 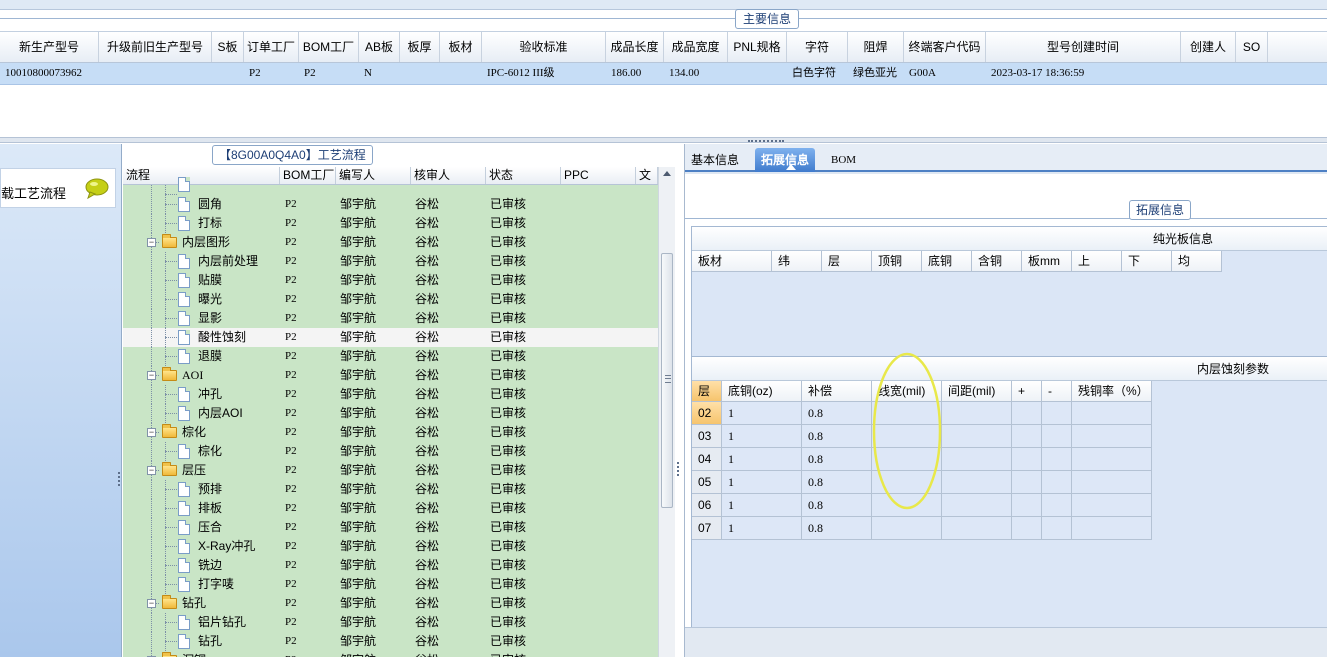 What do you see at coordinates (461, 47) in the screenshot?
I see `main-col-header: 板材` at bounding box center [461, 47].